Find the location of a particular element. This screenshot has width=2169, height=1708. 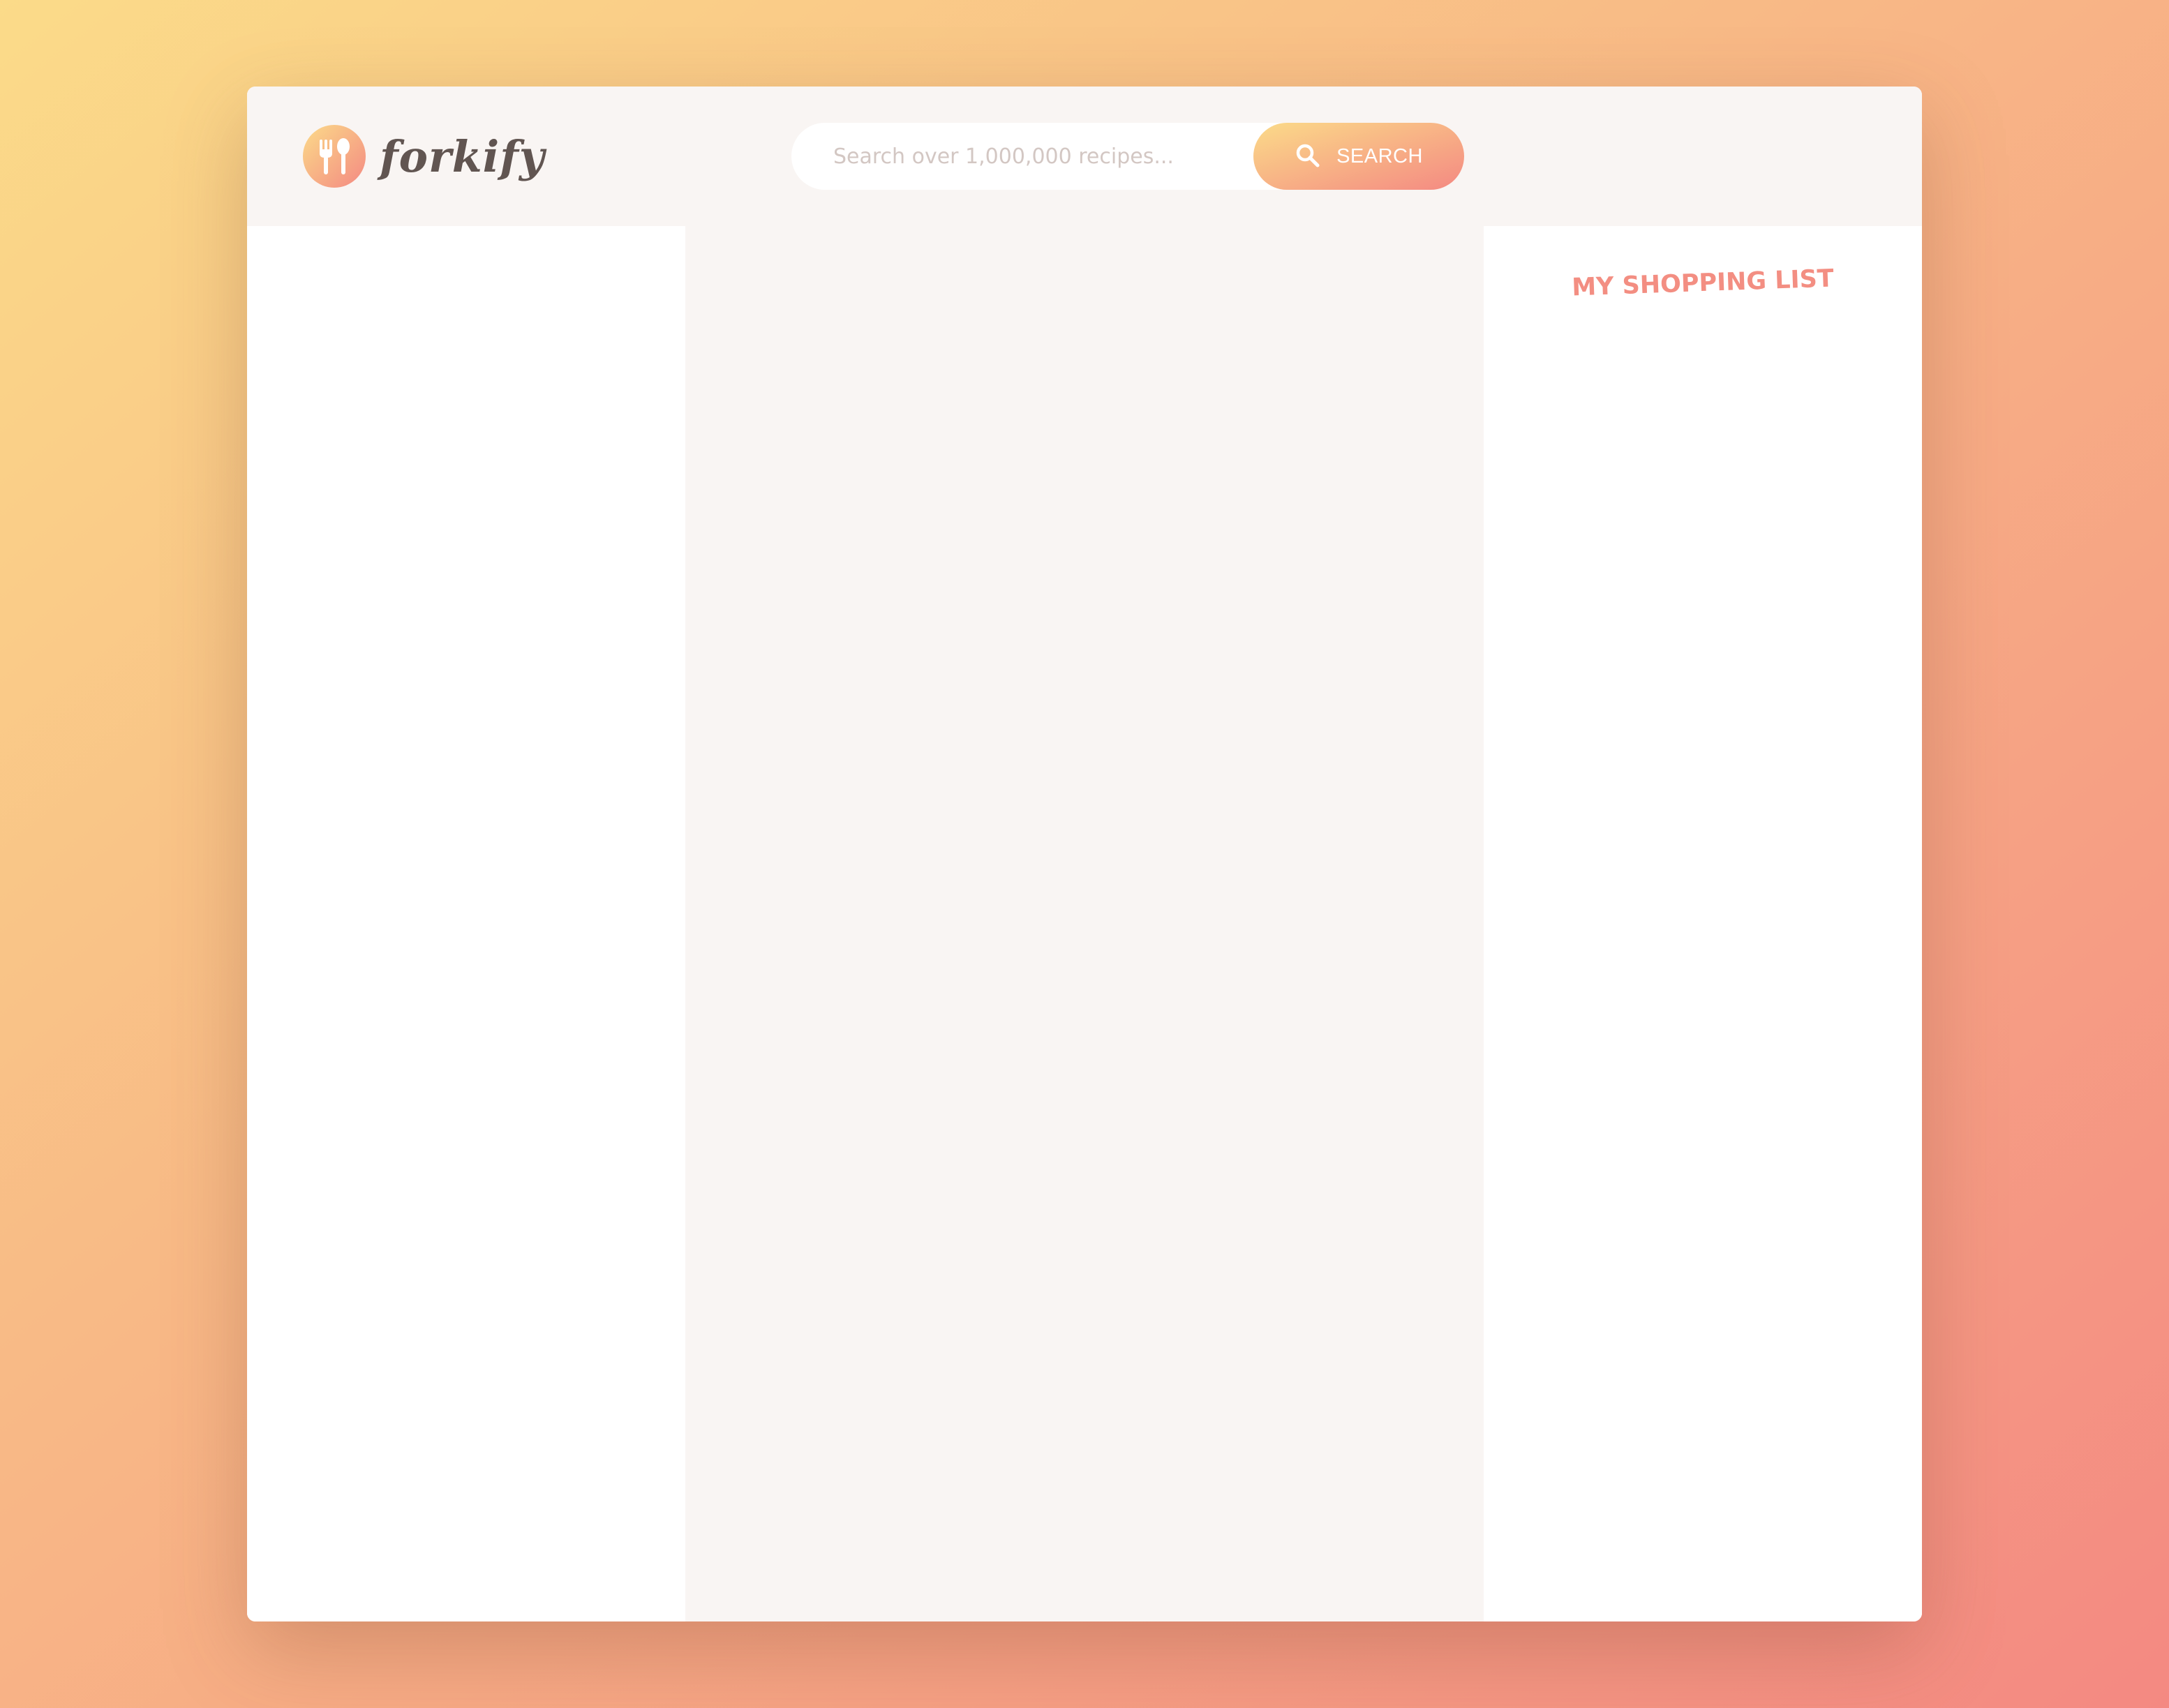

logo: forkify is located at coordinates (424, 156).